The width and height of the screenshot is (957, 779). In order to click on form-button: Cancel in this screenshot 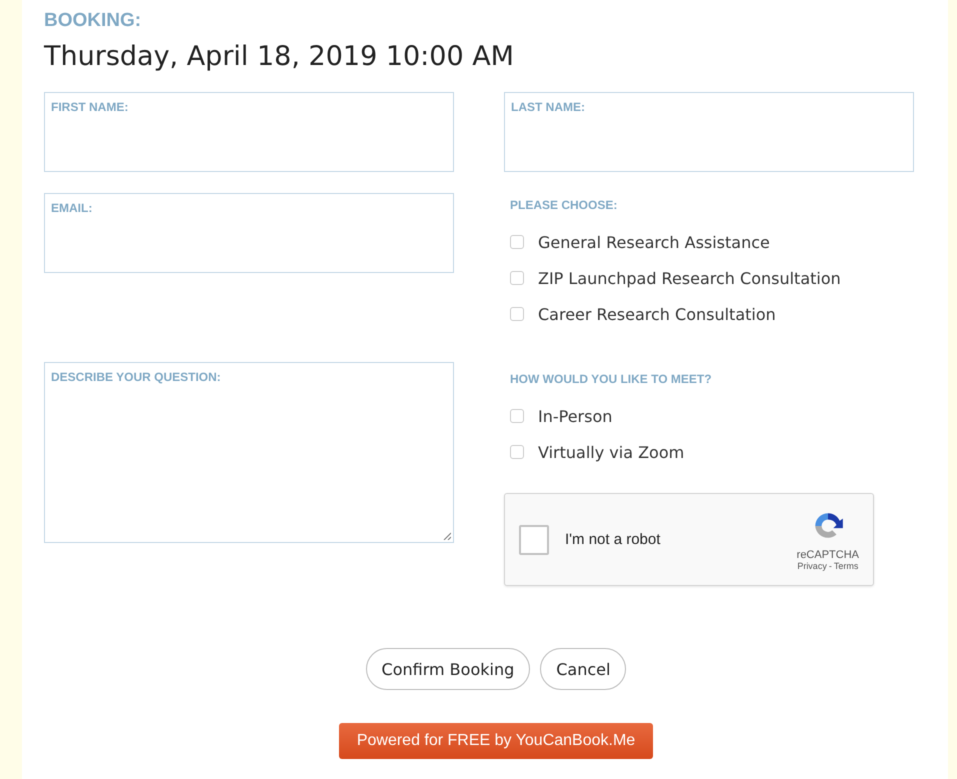, I will do `click(583, 669)`.